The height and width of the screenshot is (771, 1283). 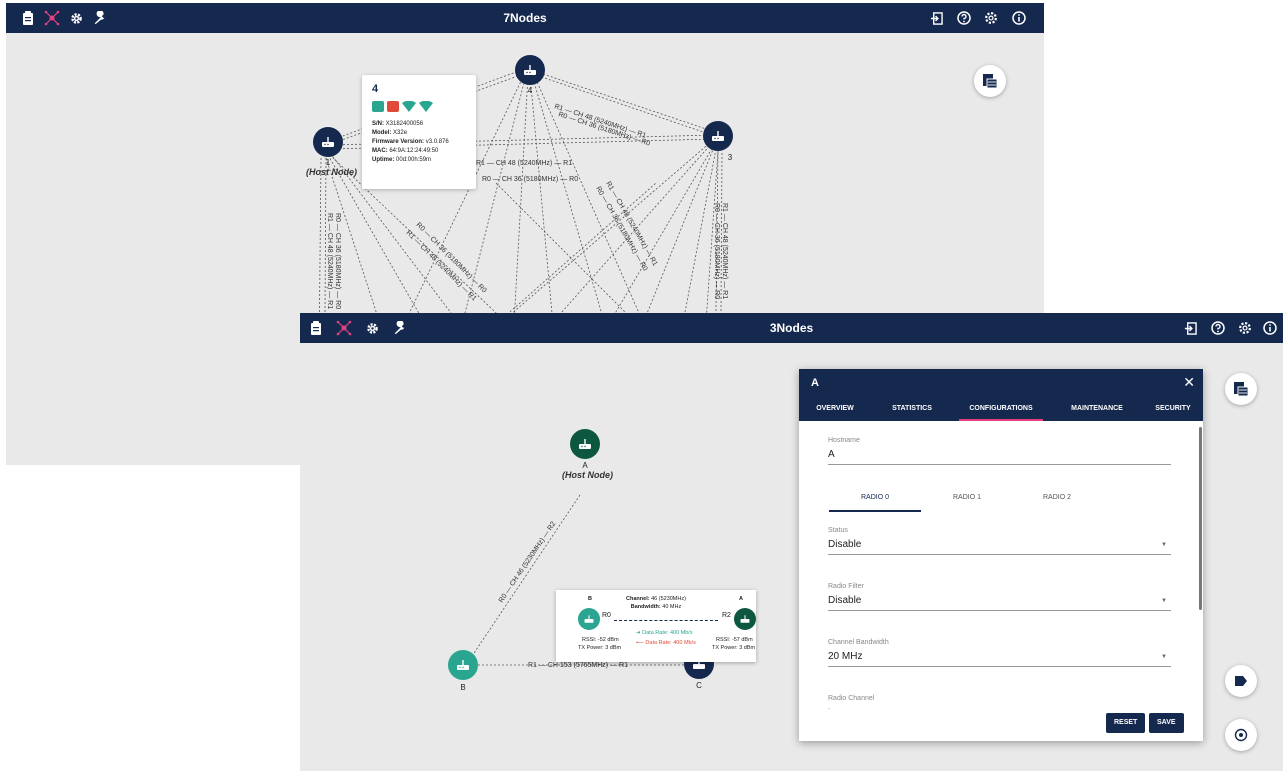 What do you see at coordinates (375, 89) in the screenshot?
I see `tooltip-title: 4` at bounding box center [375, 89].